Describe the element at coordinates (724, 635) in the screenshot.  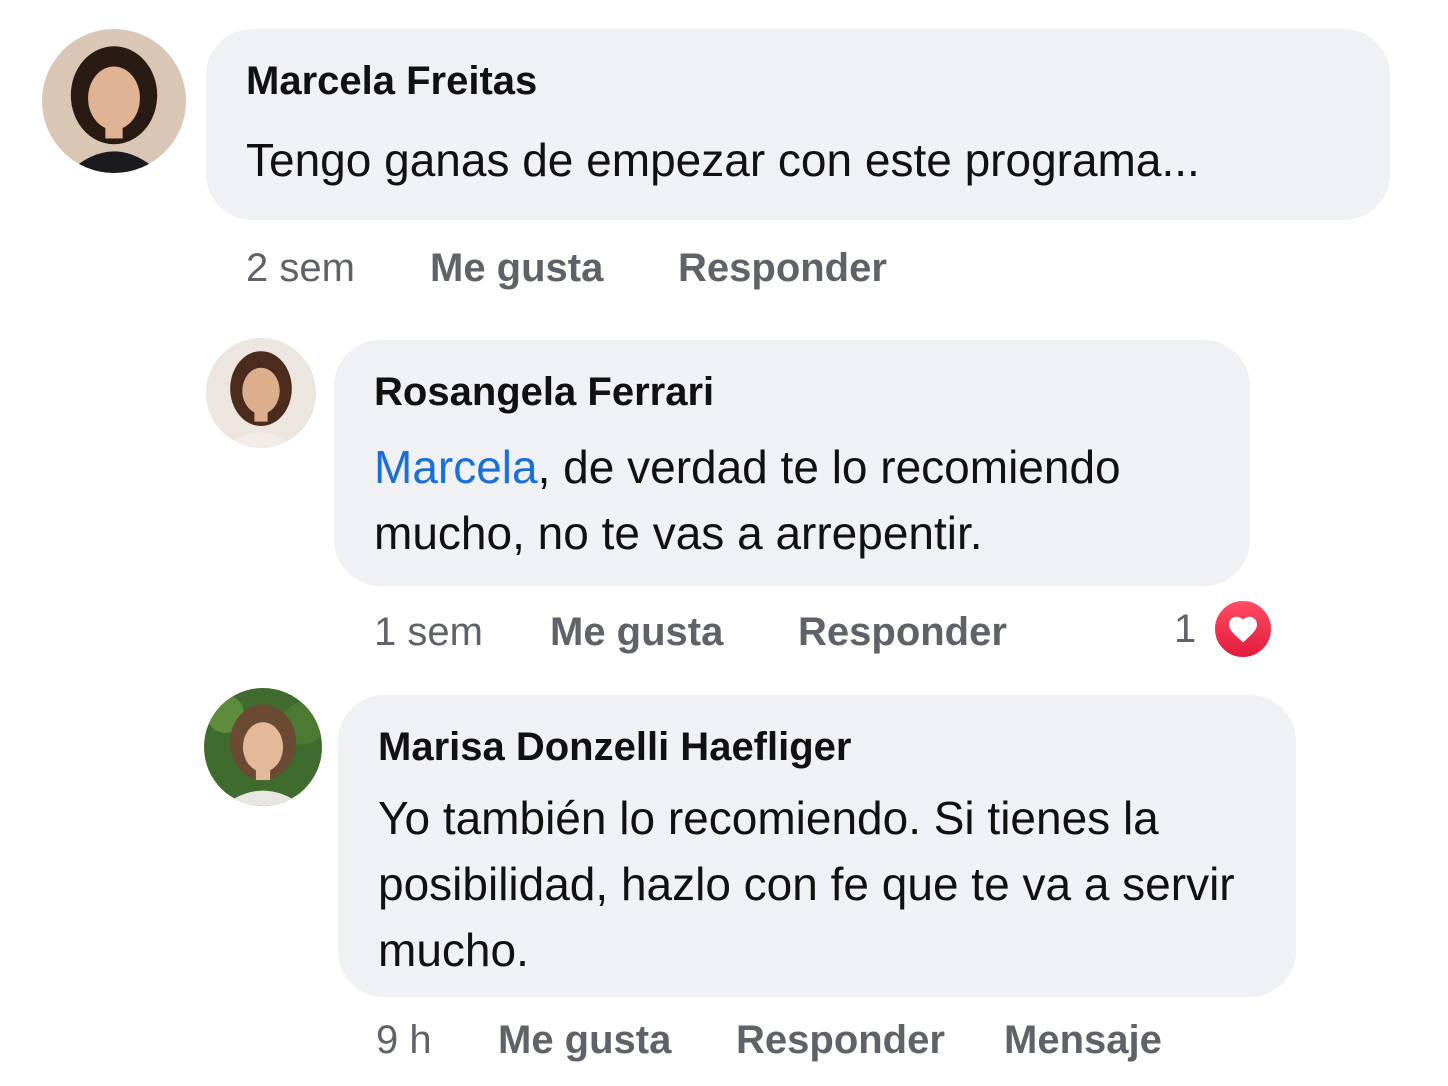
I see `comment-actions: 1 sem Me gusta Responder` at that location.